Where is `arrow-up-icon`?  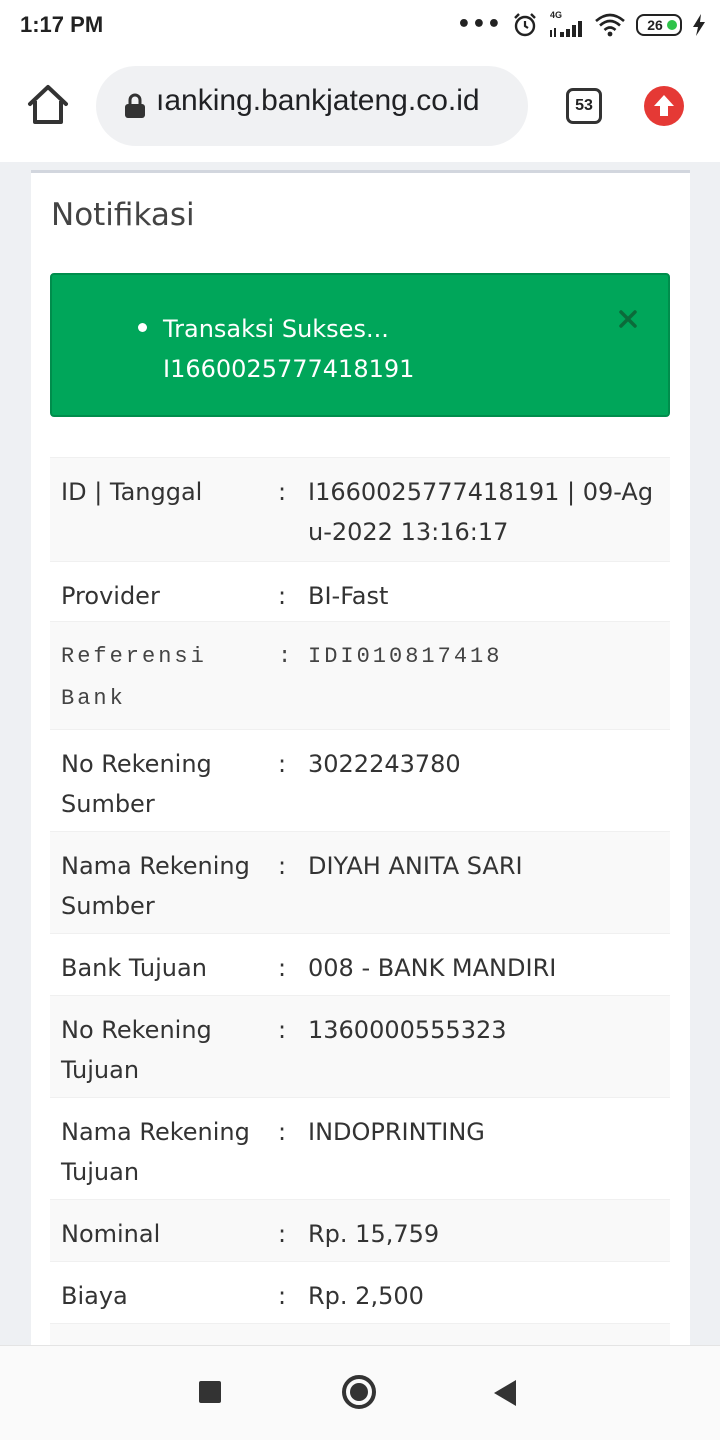 arrow-up-icon is located at coordinates (664, 105).